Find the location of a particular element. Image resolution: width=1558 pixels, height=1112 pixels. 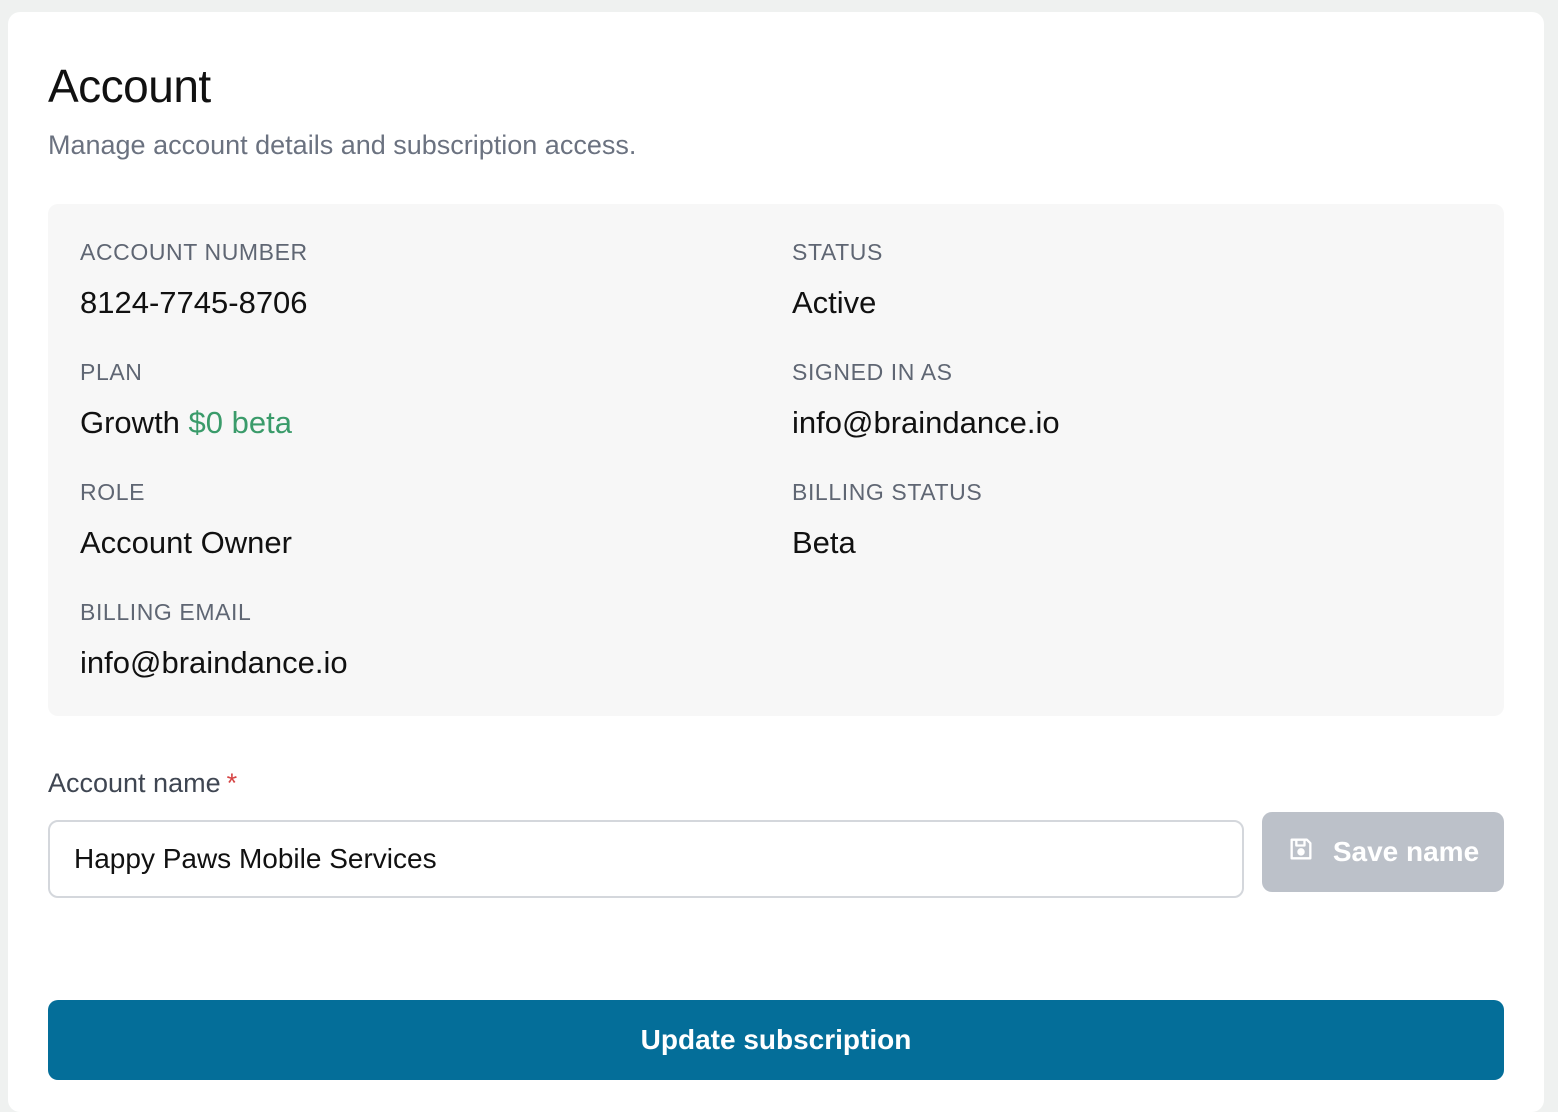

role-field: ROLE Account Owner is located at coordinates (186, 520).